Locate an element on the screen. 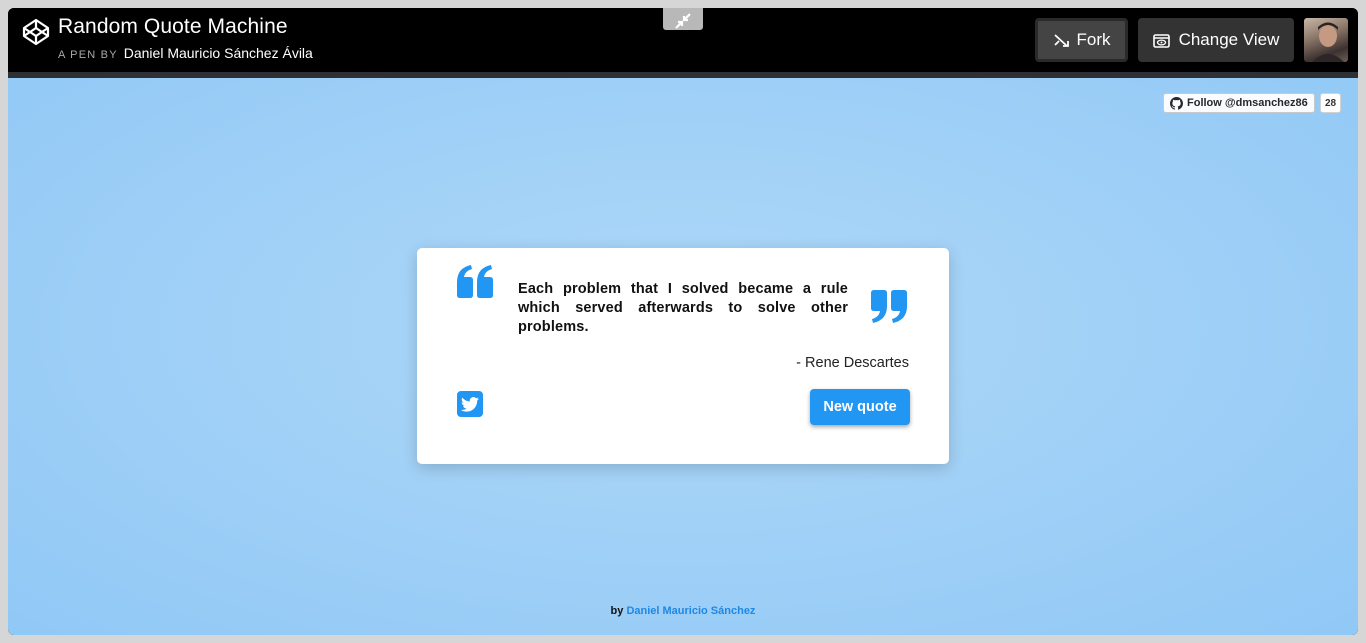  quote-author: - Rene Descartes is located at coordinates (852, 363).